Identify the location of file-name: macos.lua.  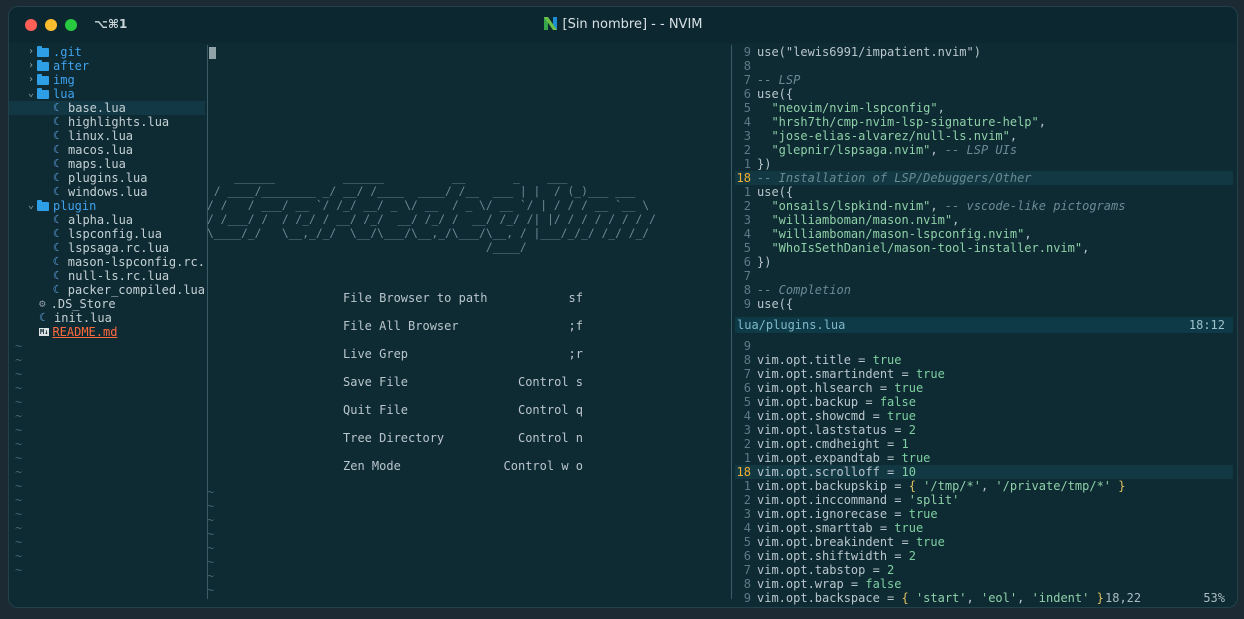
(101, 150).